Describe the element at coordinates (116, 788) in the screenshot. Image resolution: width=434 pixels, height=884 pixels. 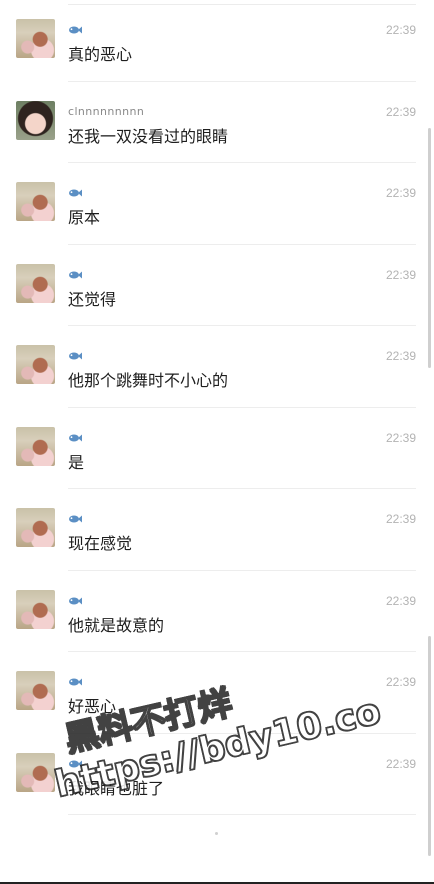
I see `message-text: 我眼睛也脏了` at that location.